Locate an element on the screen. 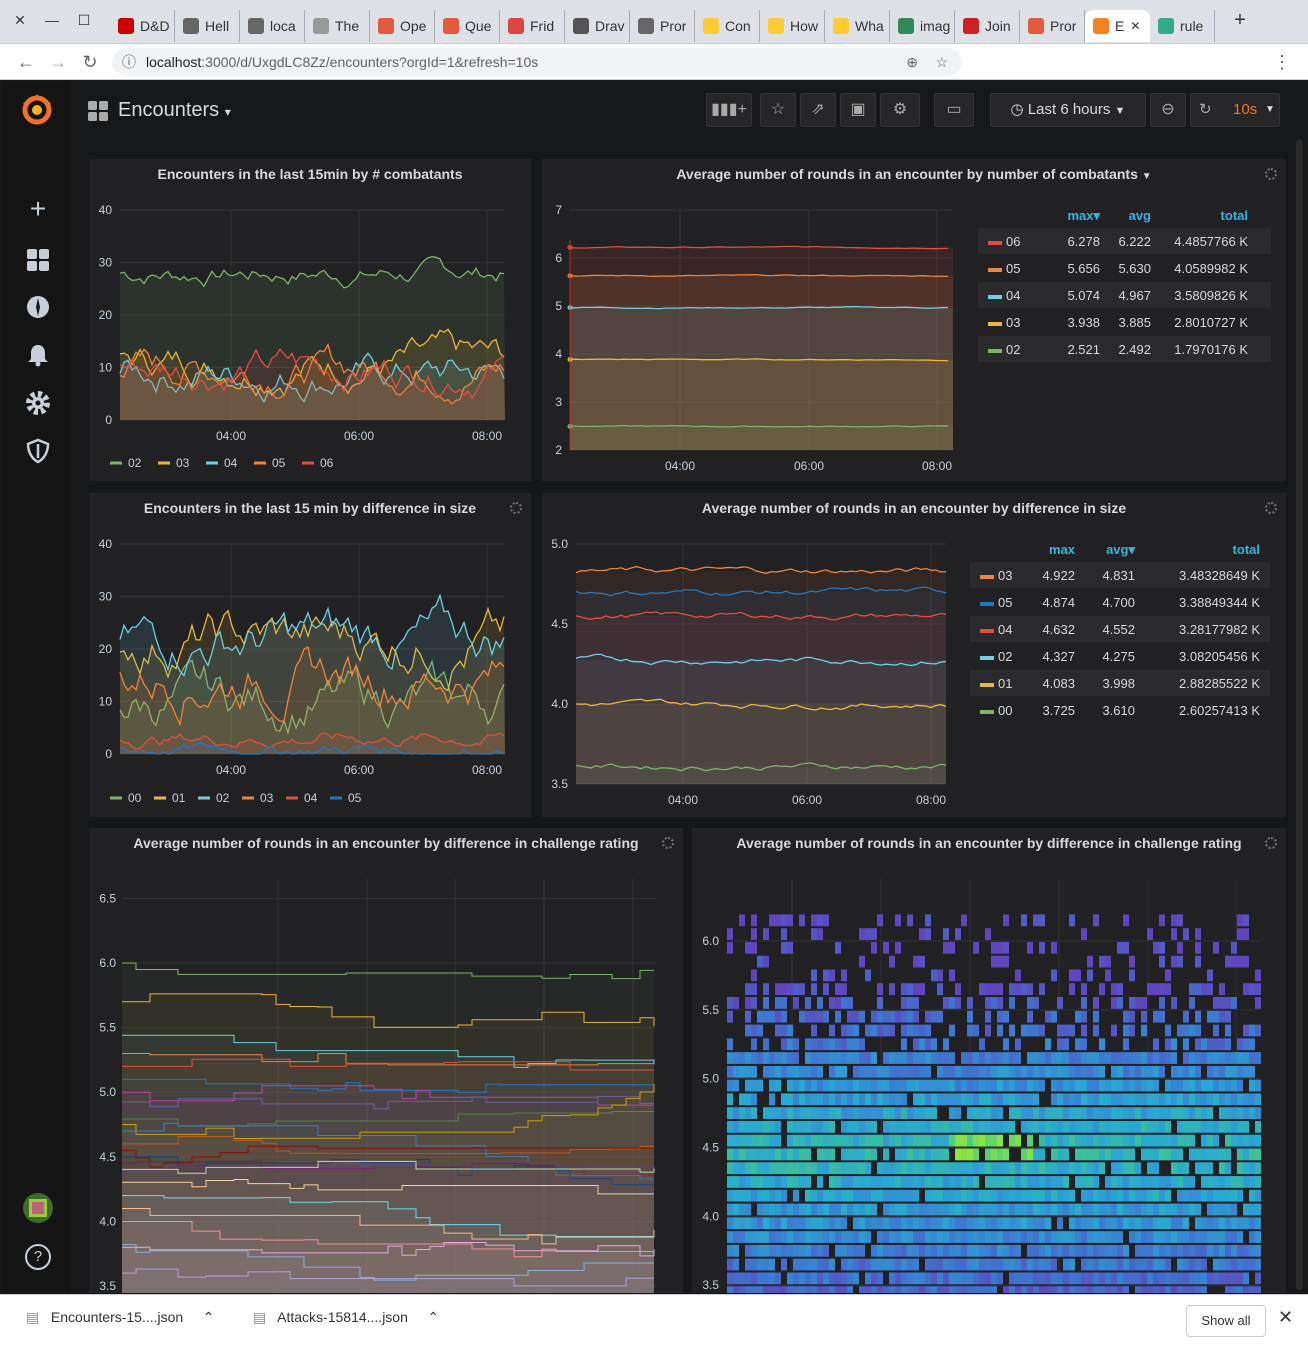 Image resolution: width=1308 pixels, height=1348 pixels. show-all-downloads-button: Show all is located at coordinates (1226, 1321).